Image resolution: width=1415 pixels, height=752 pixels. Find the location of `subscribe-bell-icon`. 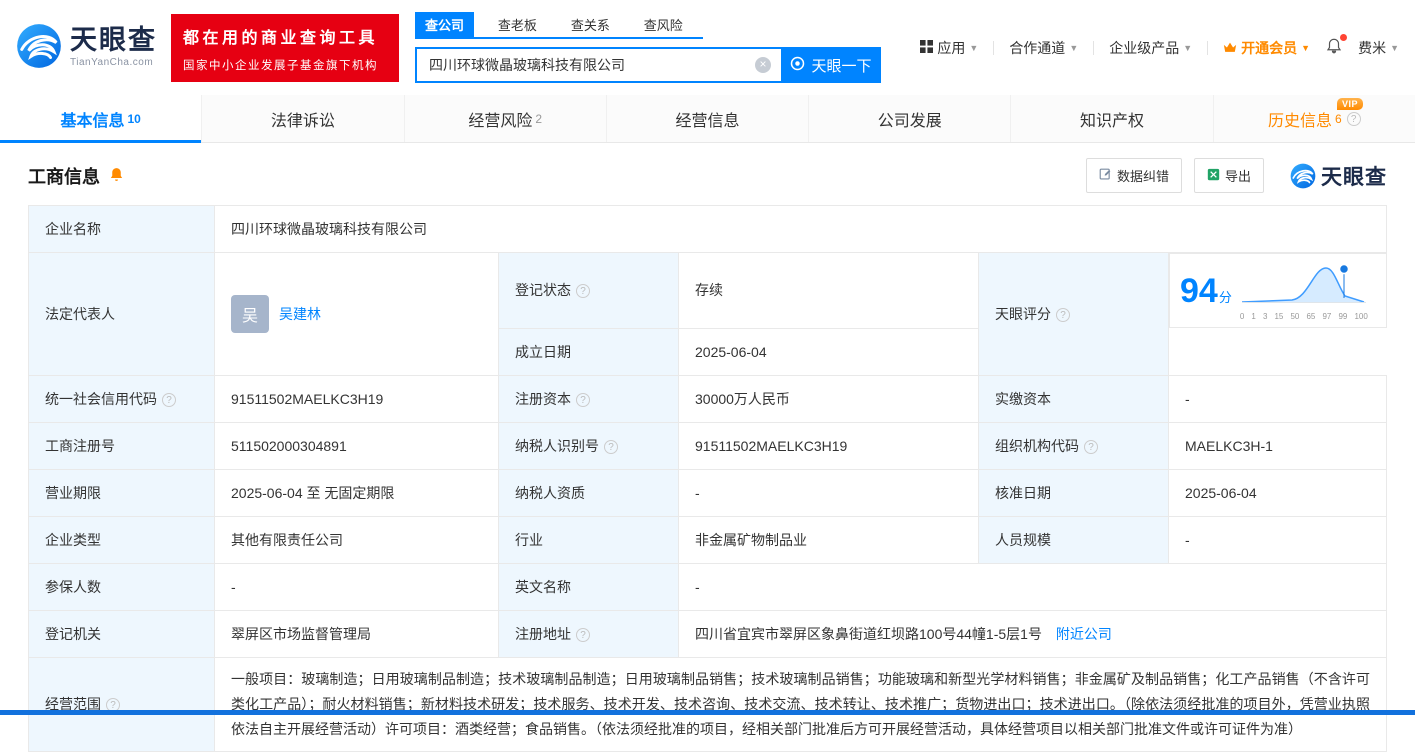

subscribe-bell-icon is located at coordinates (116, 176).